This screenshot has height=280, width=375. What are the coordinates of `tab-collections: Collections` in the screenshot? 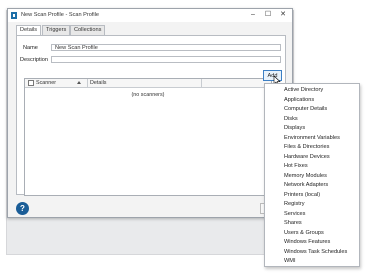 It's located at (88, 30).